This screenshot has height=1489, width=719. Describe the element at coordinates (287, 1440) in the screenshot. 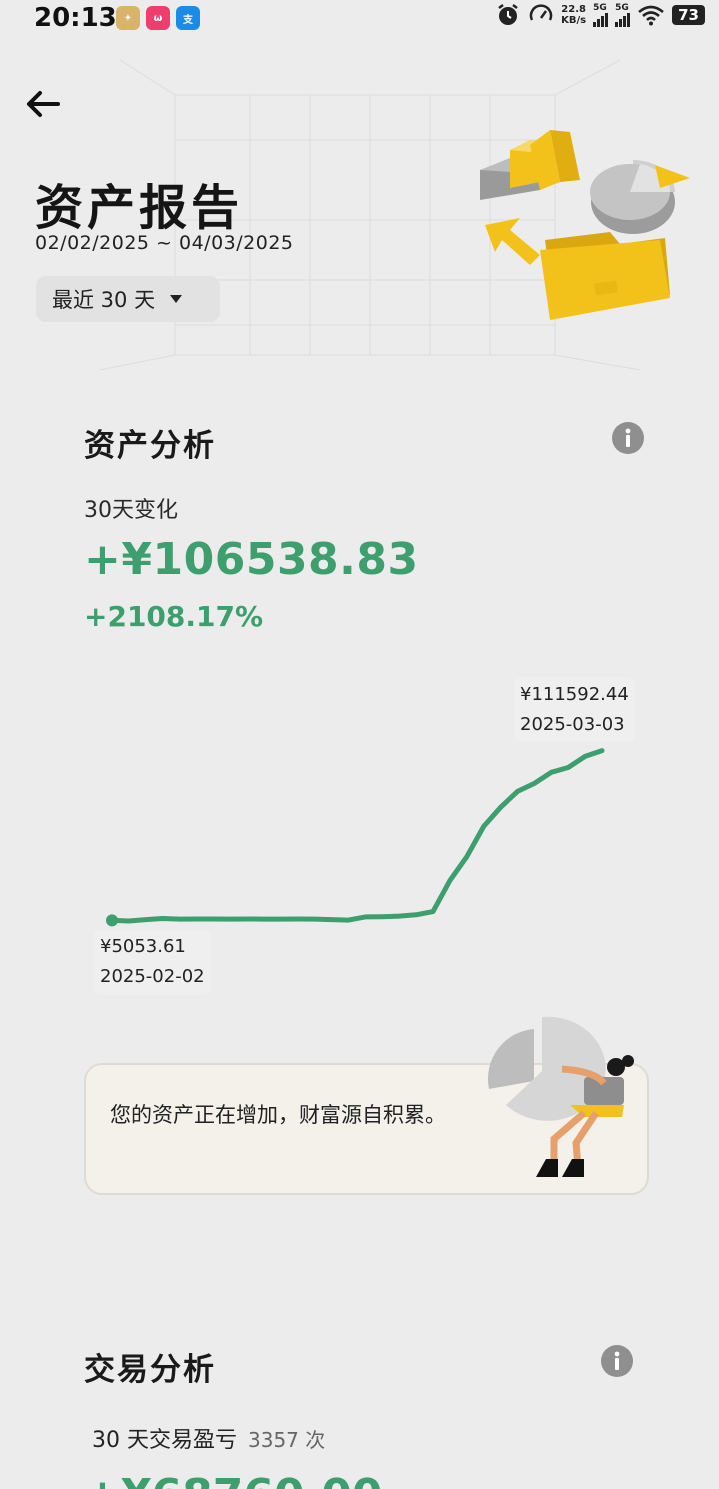

I see `trade-count: 3357 次` at that location.